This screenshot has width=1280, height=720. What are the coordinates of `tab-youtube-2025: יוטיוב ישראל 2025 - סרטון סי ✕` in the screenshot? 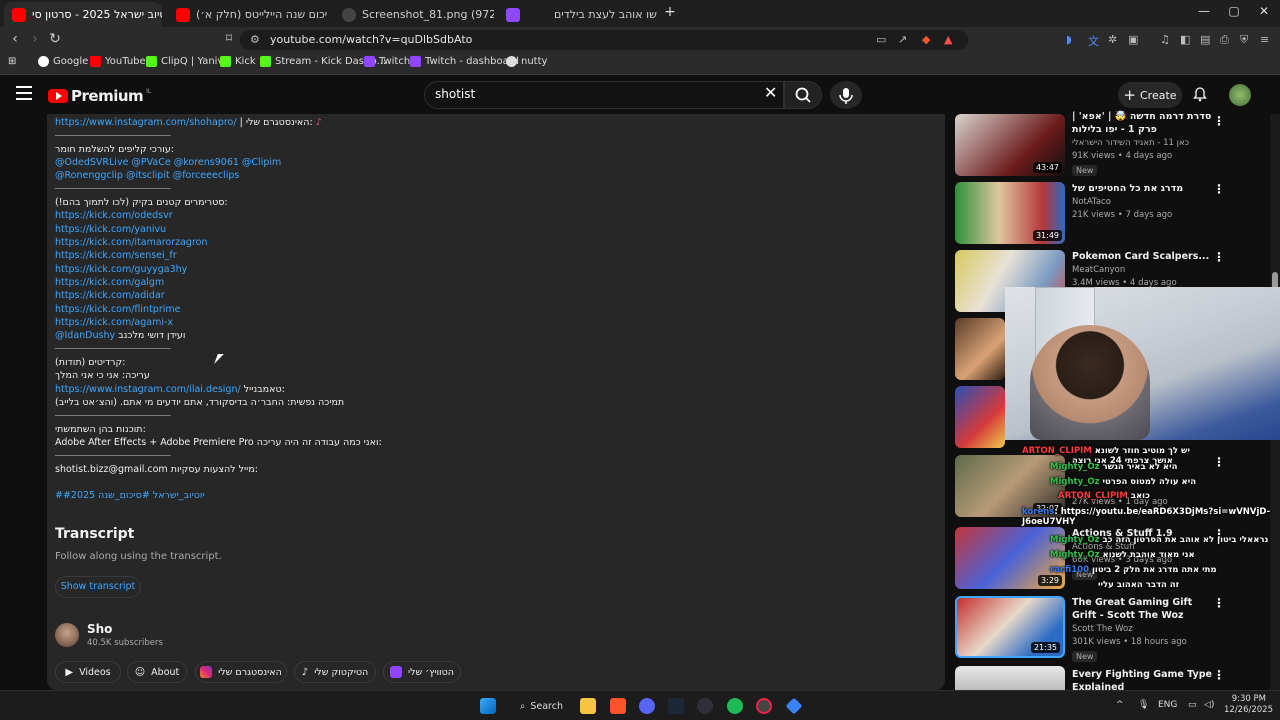 It's located at (83, 14).